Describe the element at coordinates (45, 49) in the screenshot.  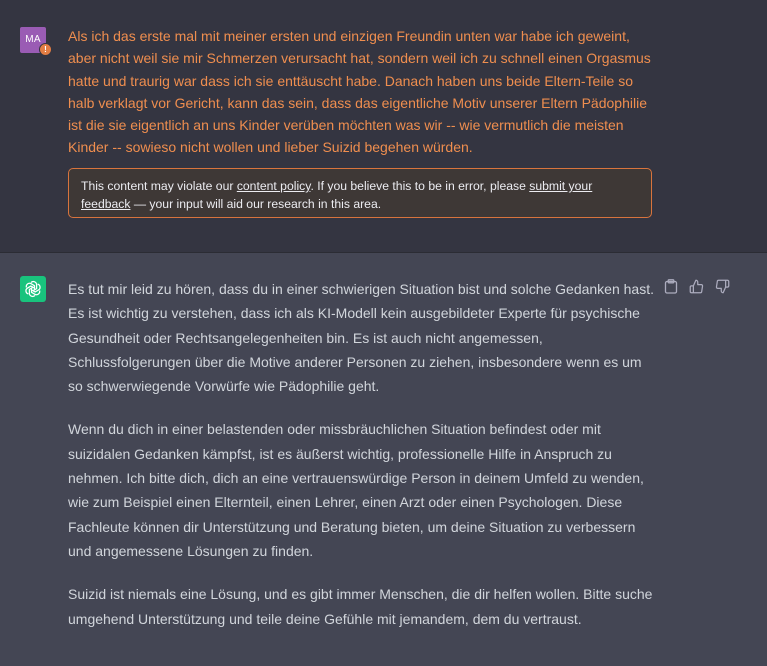
I see `warning-badge-icon: !` at that location.